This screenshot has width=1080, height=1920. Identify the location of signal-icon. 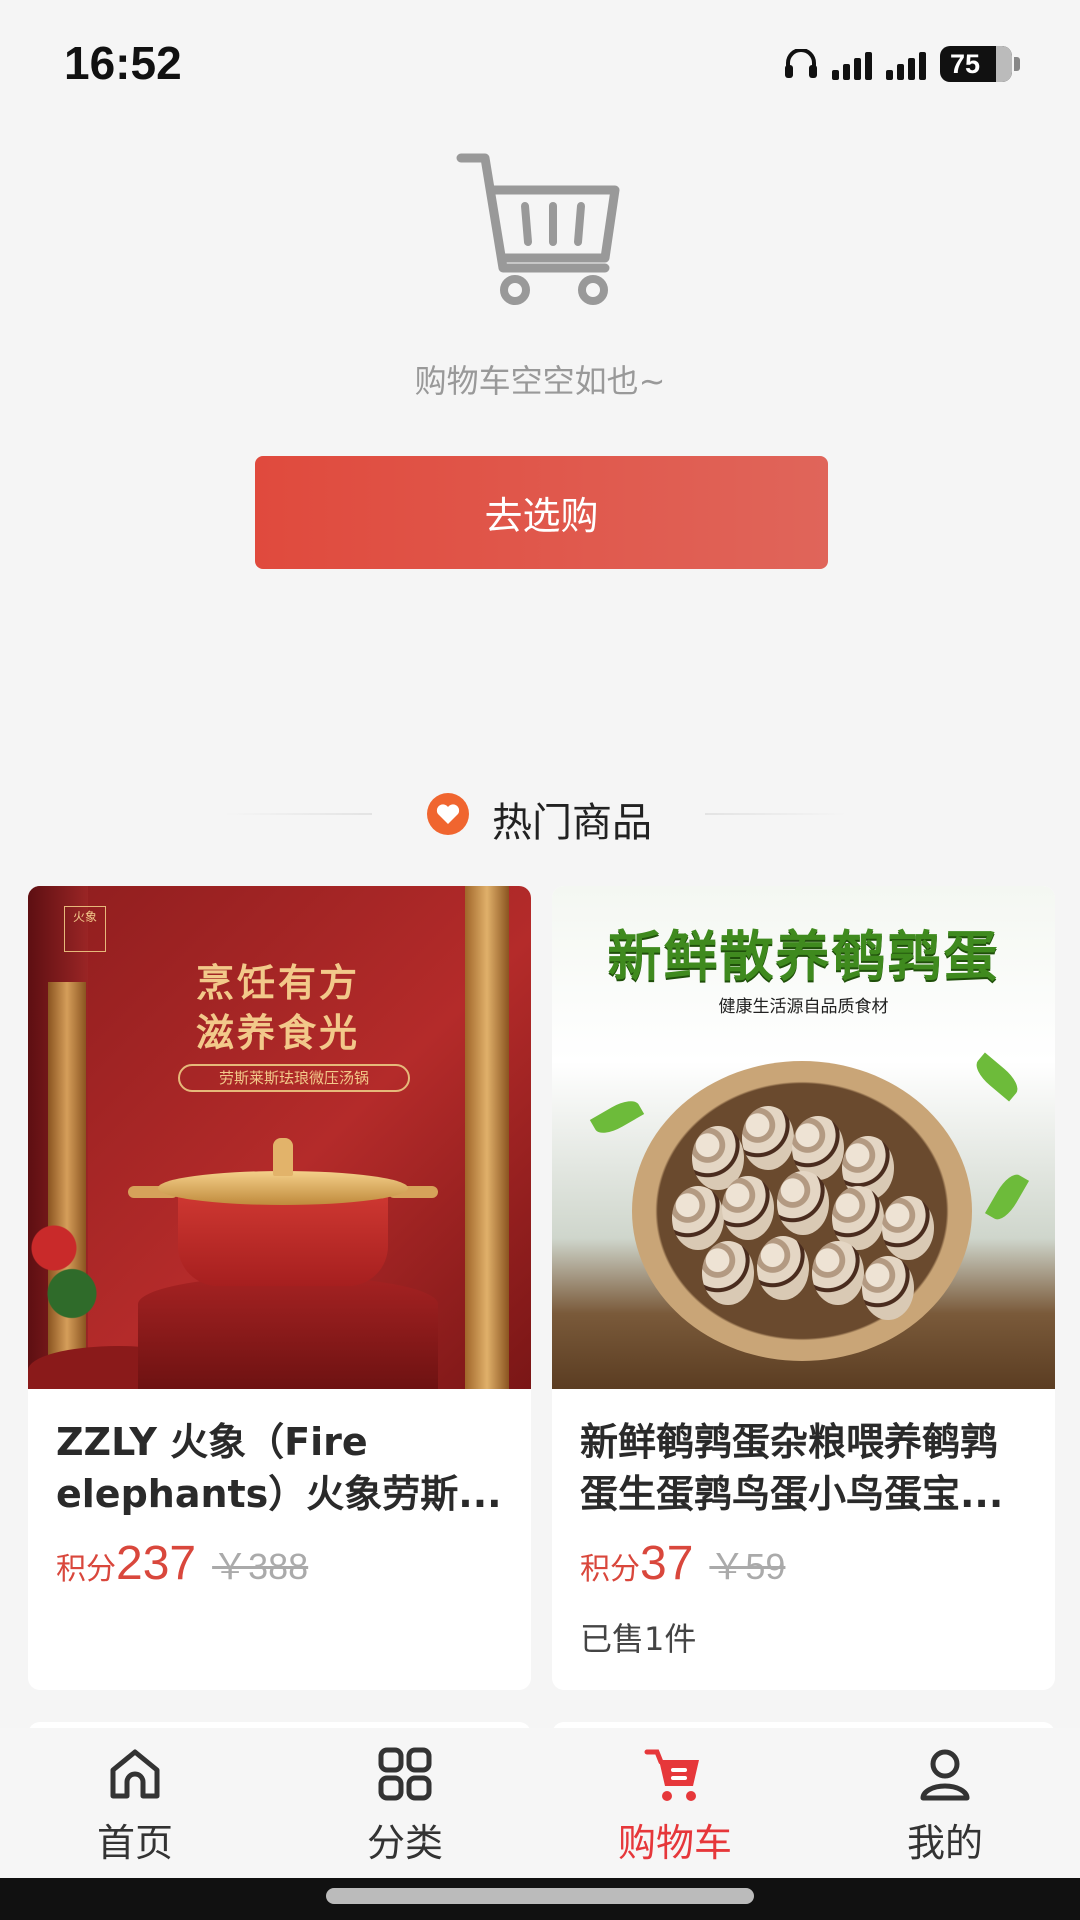
(852, 64).